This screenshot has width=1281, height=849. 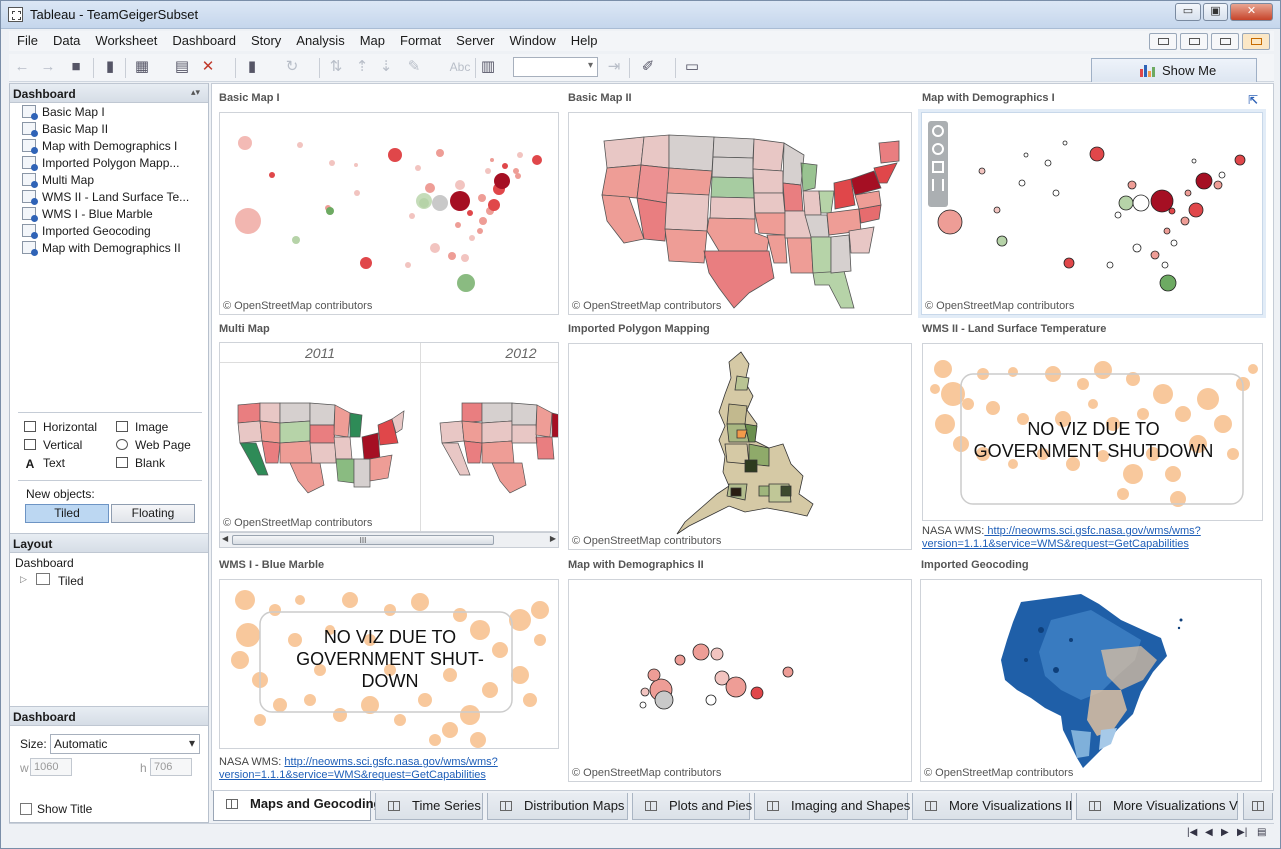 What do you see at coordinates (557, 806) in the screenshot?
I see `tab-distribution-maps: Distribution Maps` at bounding box center [557, 806].